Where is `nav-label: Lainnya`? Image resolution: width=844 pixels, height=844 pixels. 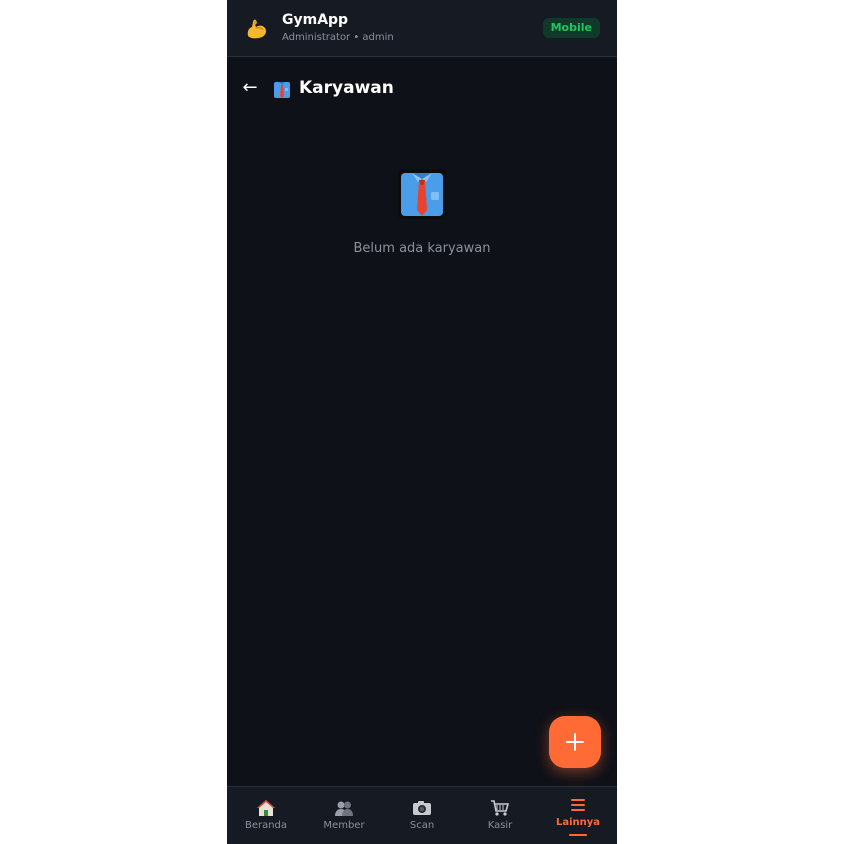
nav-label: Lainnya is located at coordinates (578, 822).